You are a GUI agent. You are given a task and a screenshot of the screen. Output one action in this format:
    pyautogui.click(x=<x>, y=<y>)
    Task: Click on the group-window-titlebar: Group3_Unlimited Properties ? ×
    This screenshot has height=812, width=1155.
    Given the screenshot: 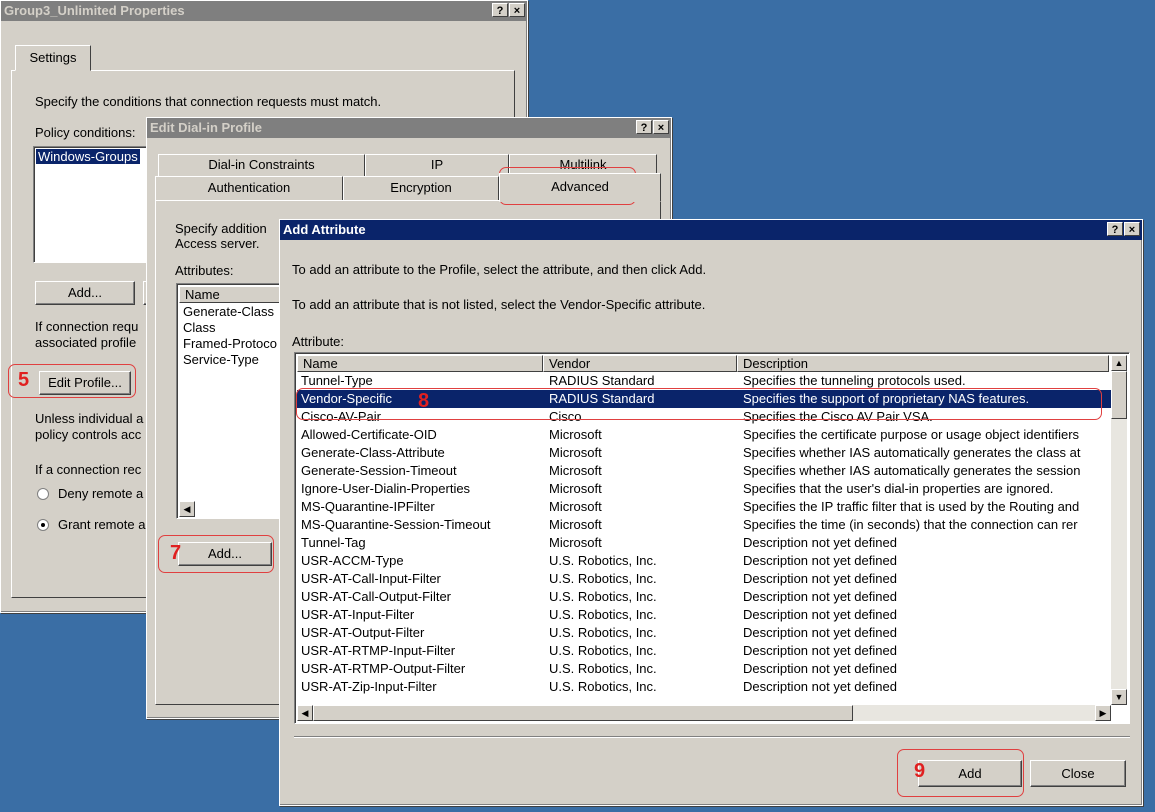 What is the action you would take?
    pyautogui.click(x=264, y=11)
    